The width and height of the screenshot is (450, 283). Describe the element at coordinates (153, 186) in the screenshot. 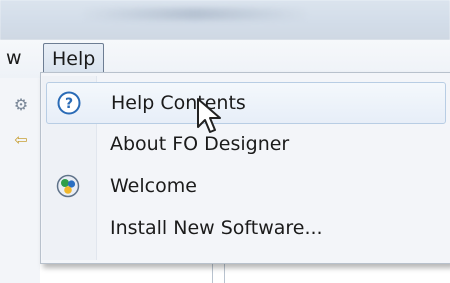

I see `menu-item-label: Welcome` at that location.